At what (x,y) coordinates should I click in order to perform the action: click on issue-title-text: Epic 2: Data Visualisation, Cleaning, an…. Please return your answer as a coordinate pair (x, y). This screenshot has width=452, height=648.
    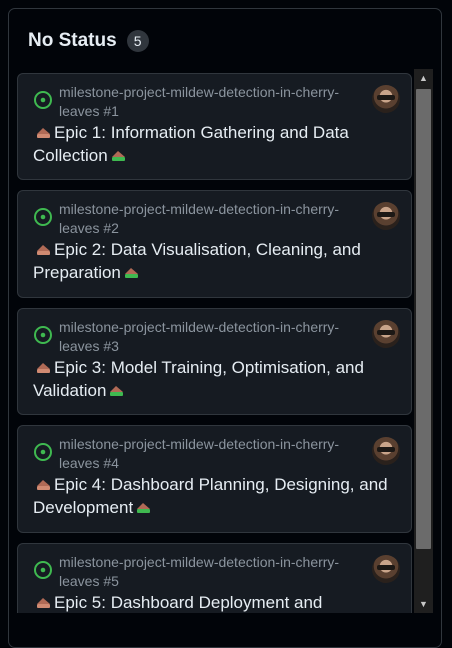
    Looking at the image, I should click on (197, 261).